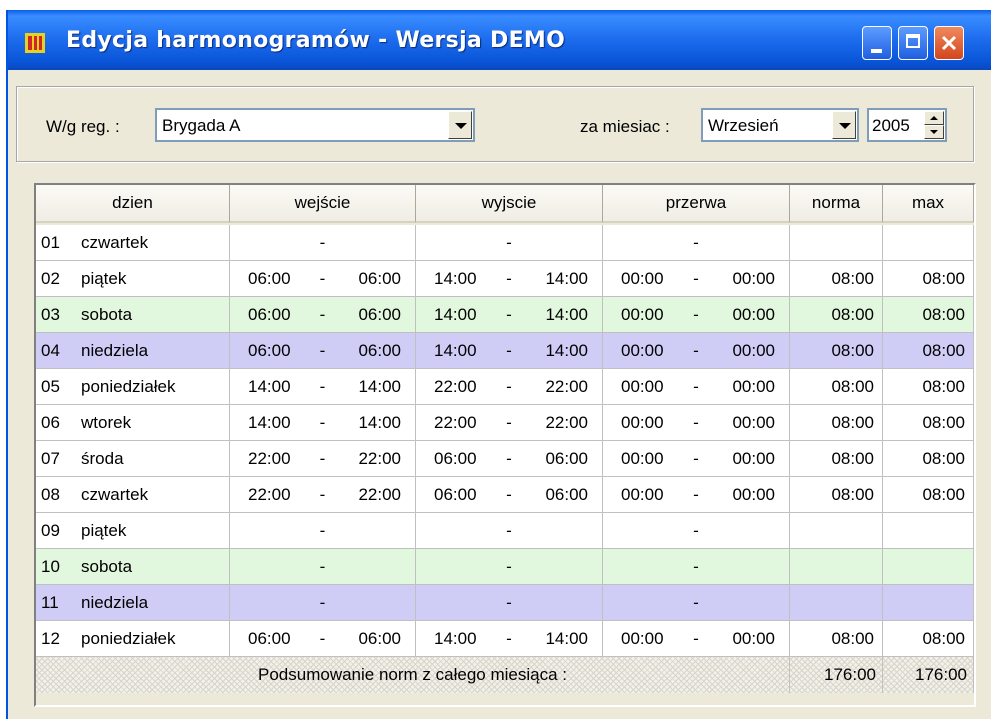  Describe the element at coordinates (323, 204) in the screenshot. I see `header-wejscie: wejście` at that location.